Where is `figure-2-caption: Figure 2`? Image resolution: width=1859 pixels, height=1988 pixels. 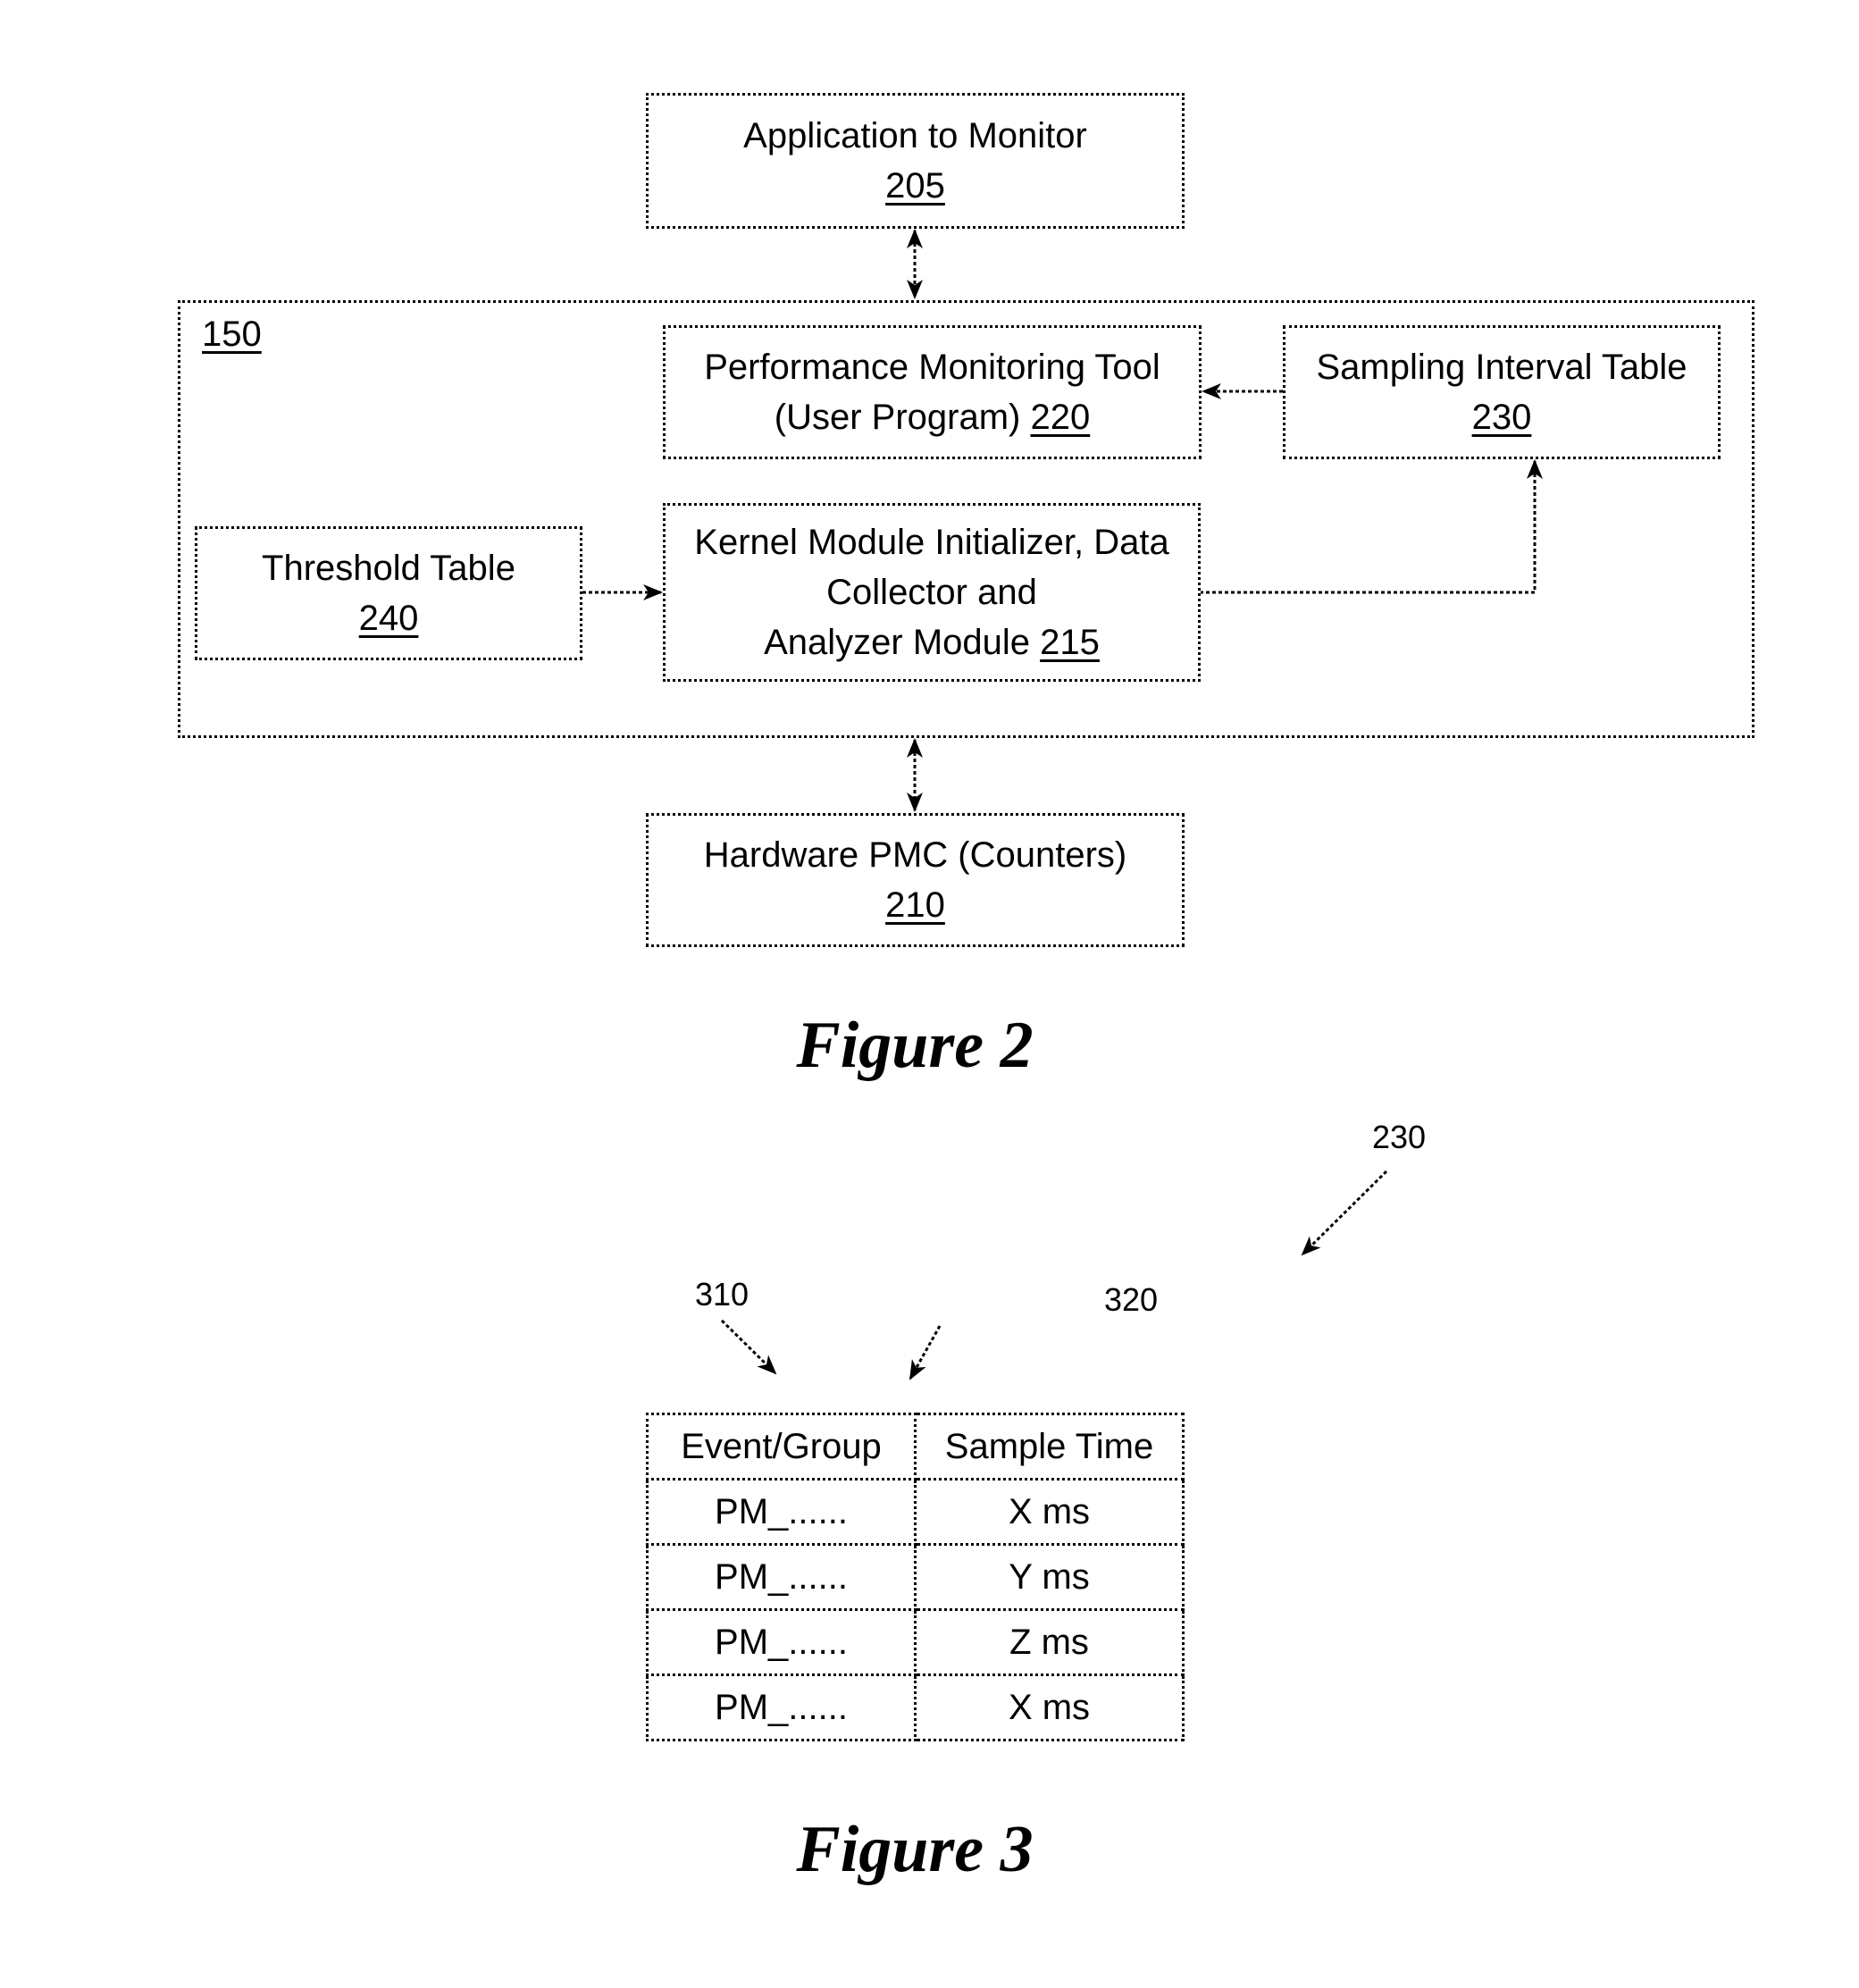
figure-2-caption: Figure 2 is located at coordinates (915, 1045).